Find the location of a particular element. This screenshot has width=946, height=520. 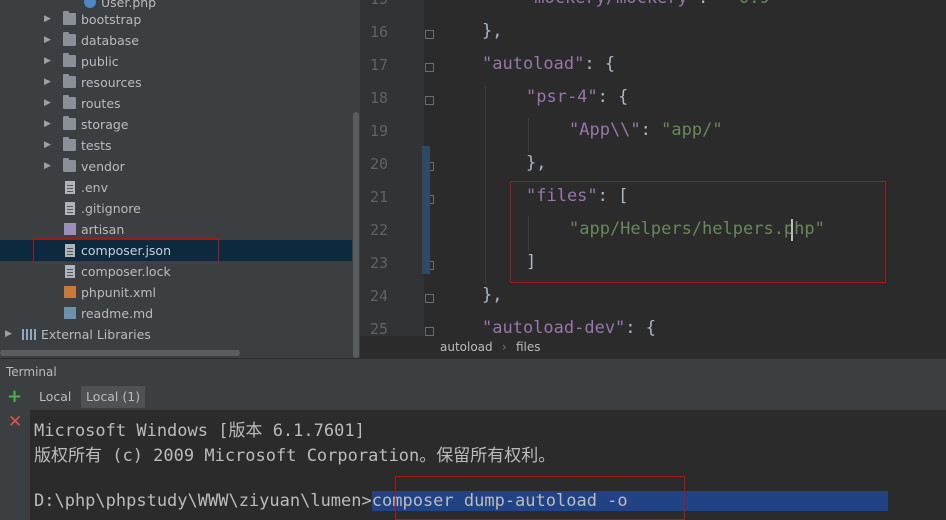

tab-local-1: Local (1) is located at coordinates (113, 397).